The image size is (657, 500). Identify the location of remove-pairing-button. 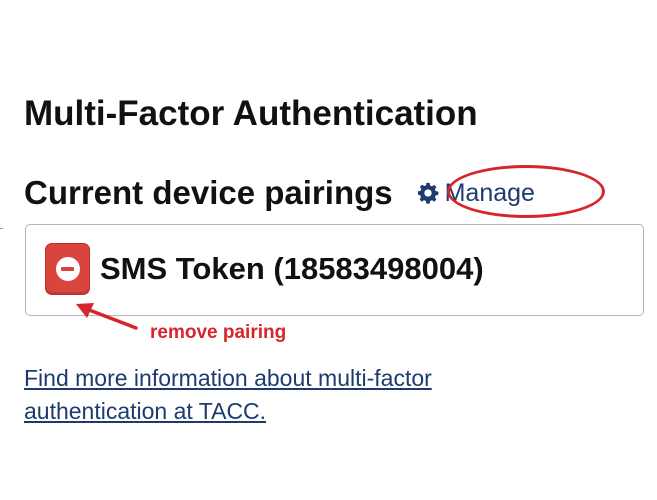
(67, 269).